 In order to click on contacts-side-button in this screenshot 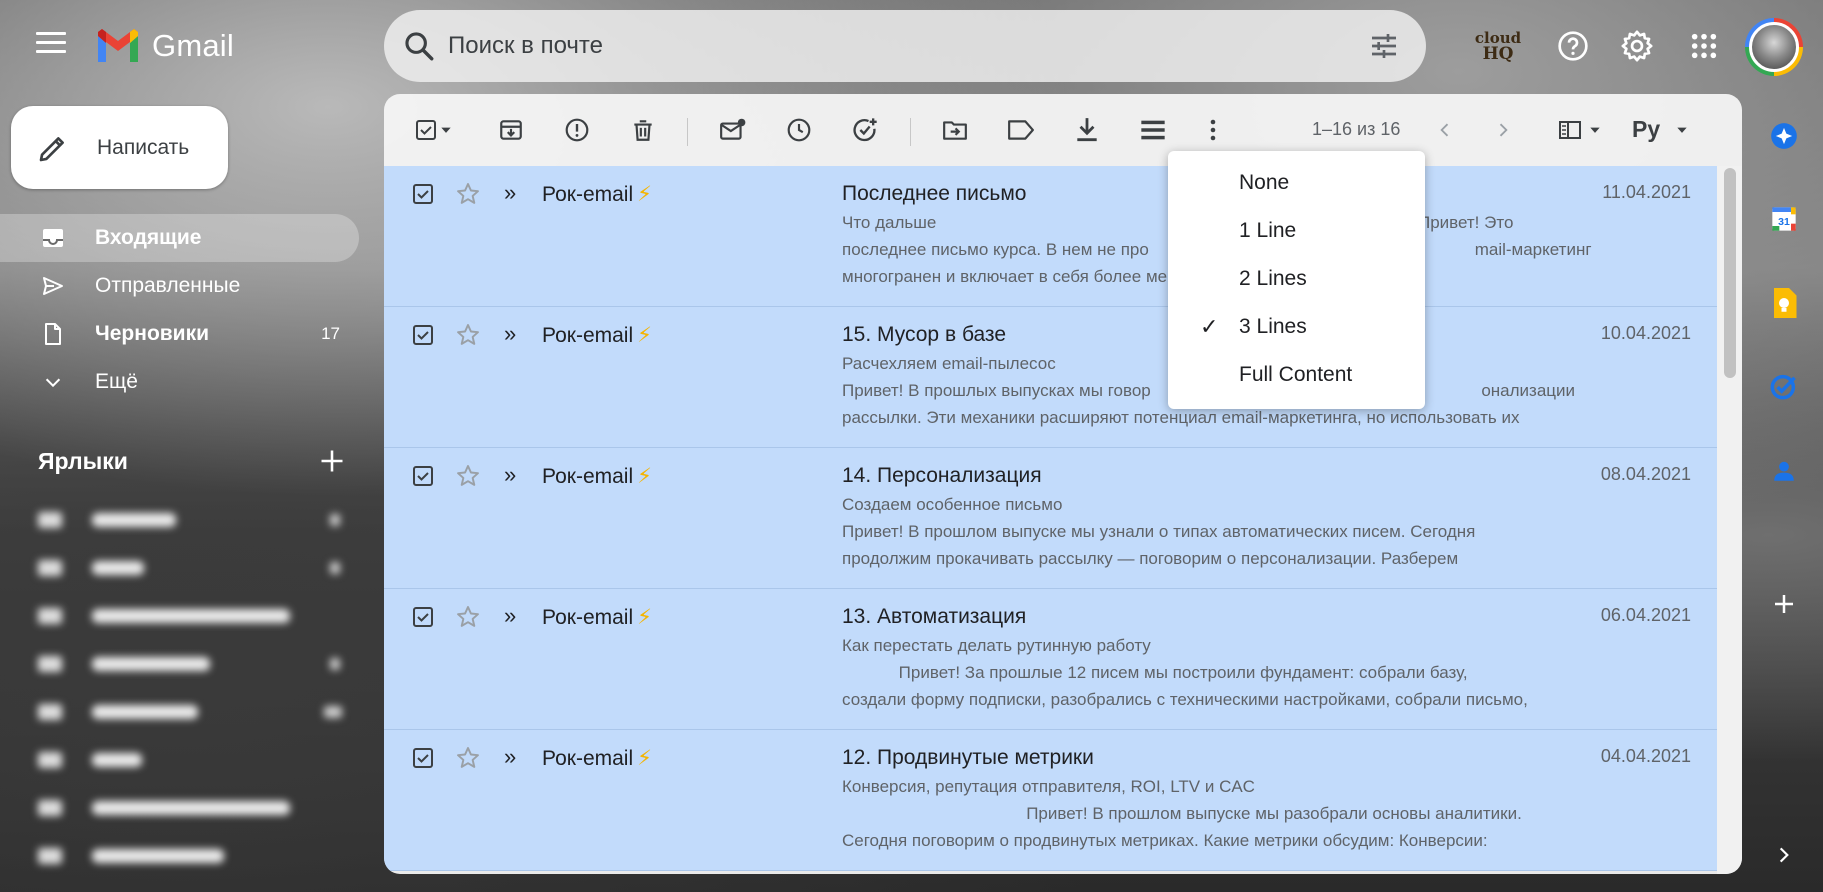, I will do `click(1784, 471)`.